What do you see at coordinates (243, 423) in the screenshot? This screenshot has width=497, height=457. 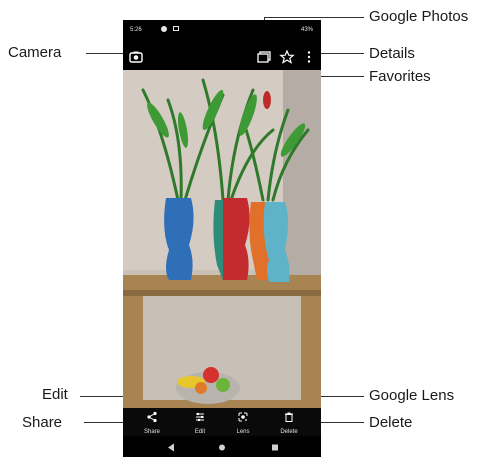 I see `lens-button: Lens` at bounding box center [243, 423].